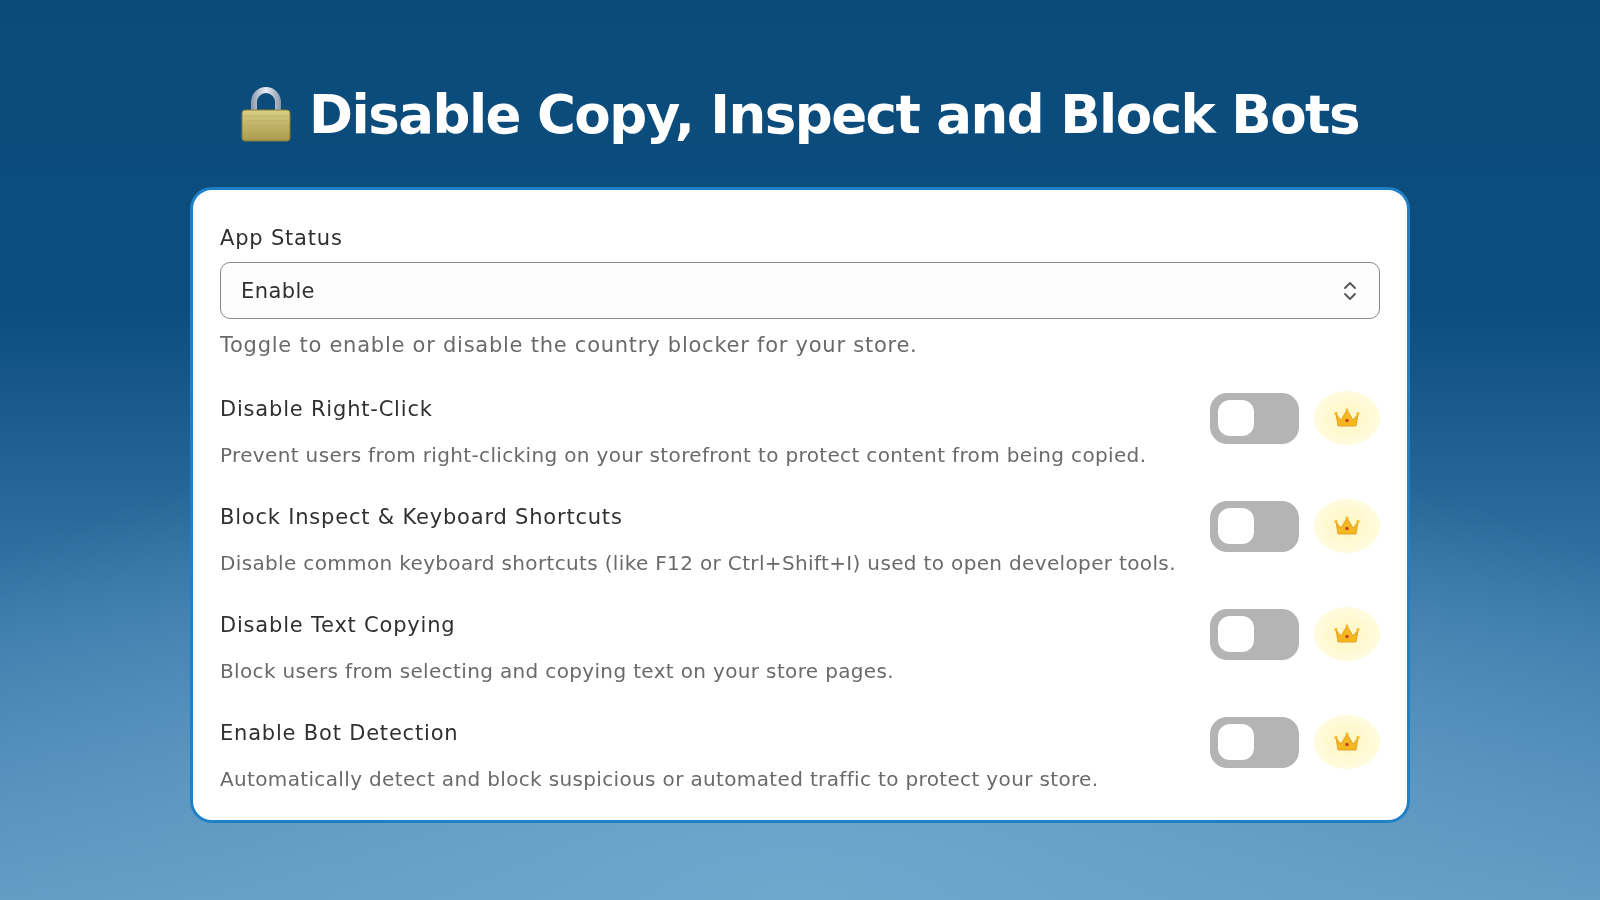 This screenshot has height=900, width=1600. I want to click on status-select: Enable, so click(800, 290).